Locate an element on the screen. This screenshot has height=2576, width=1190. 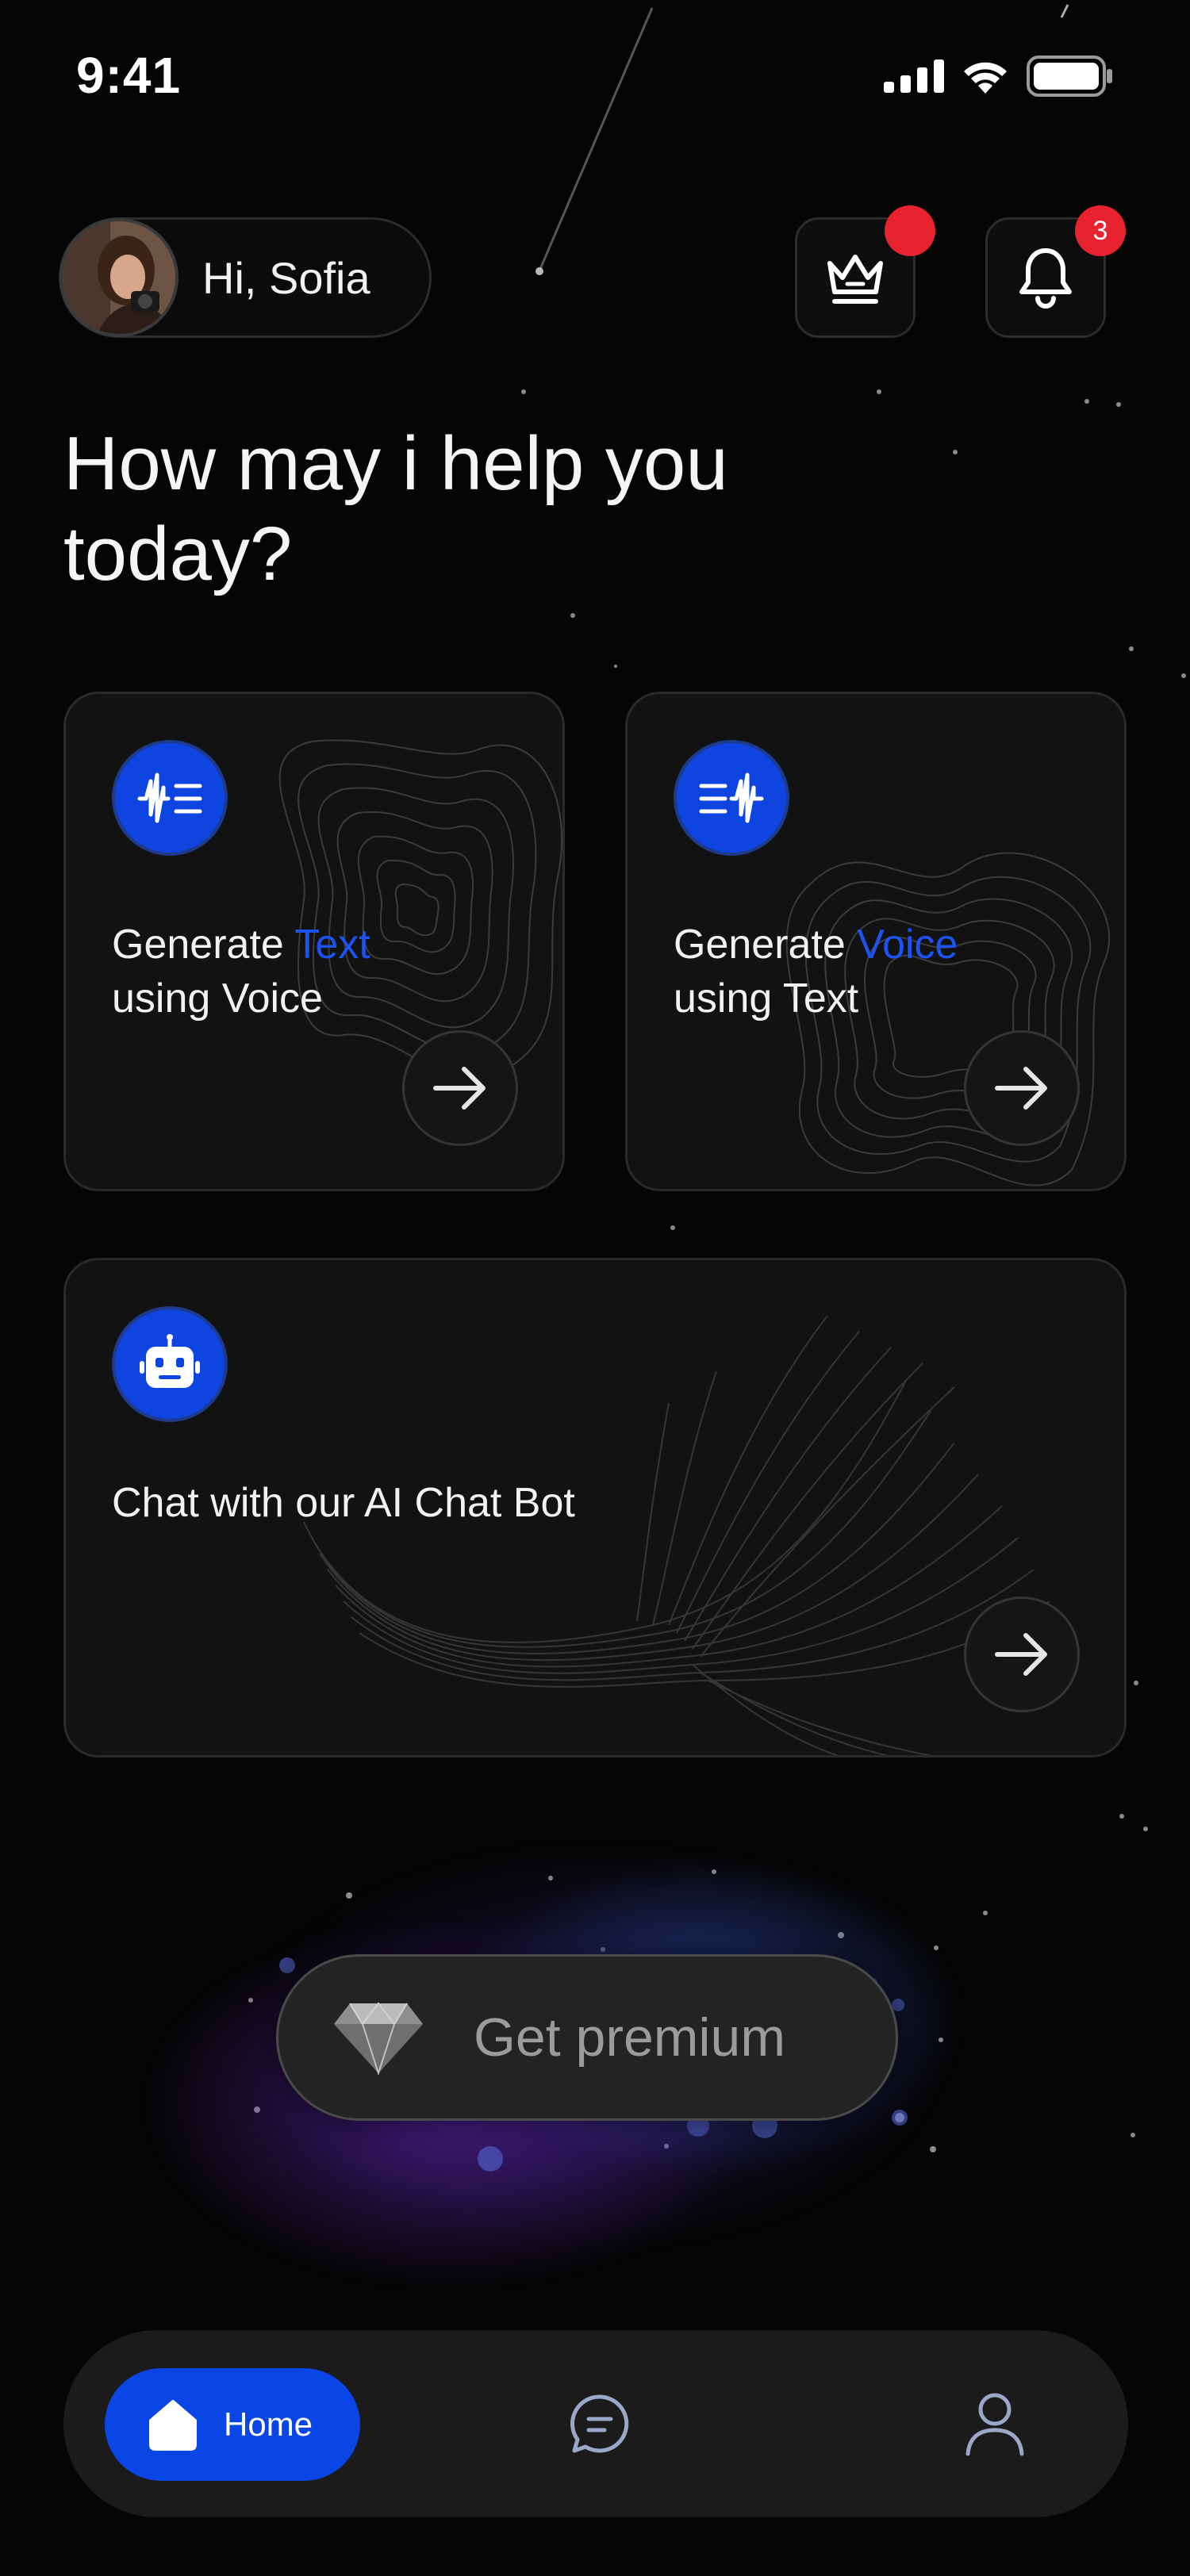
voice-wave-text-icon is located at coordinates (169, 798).